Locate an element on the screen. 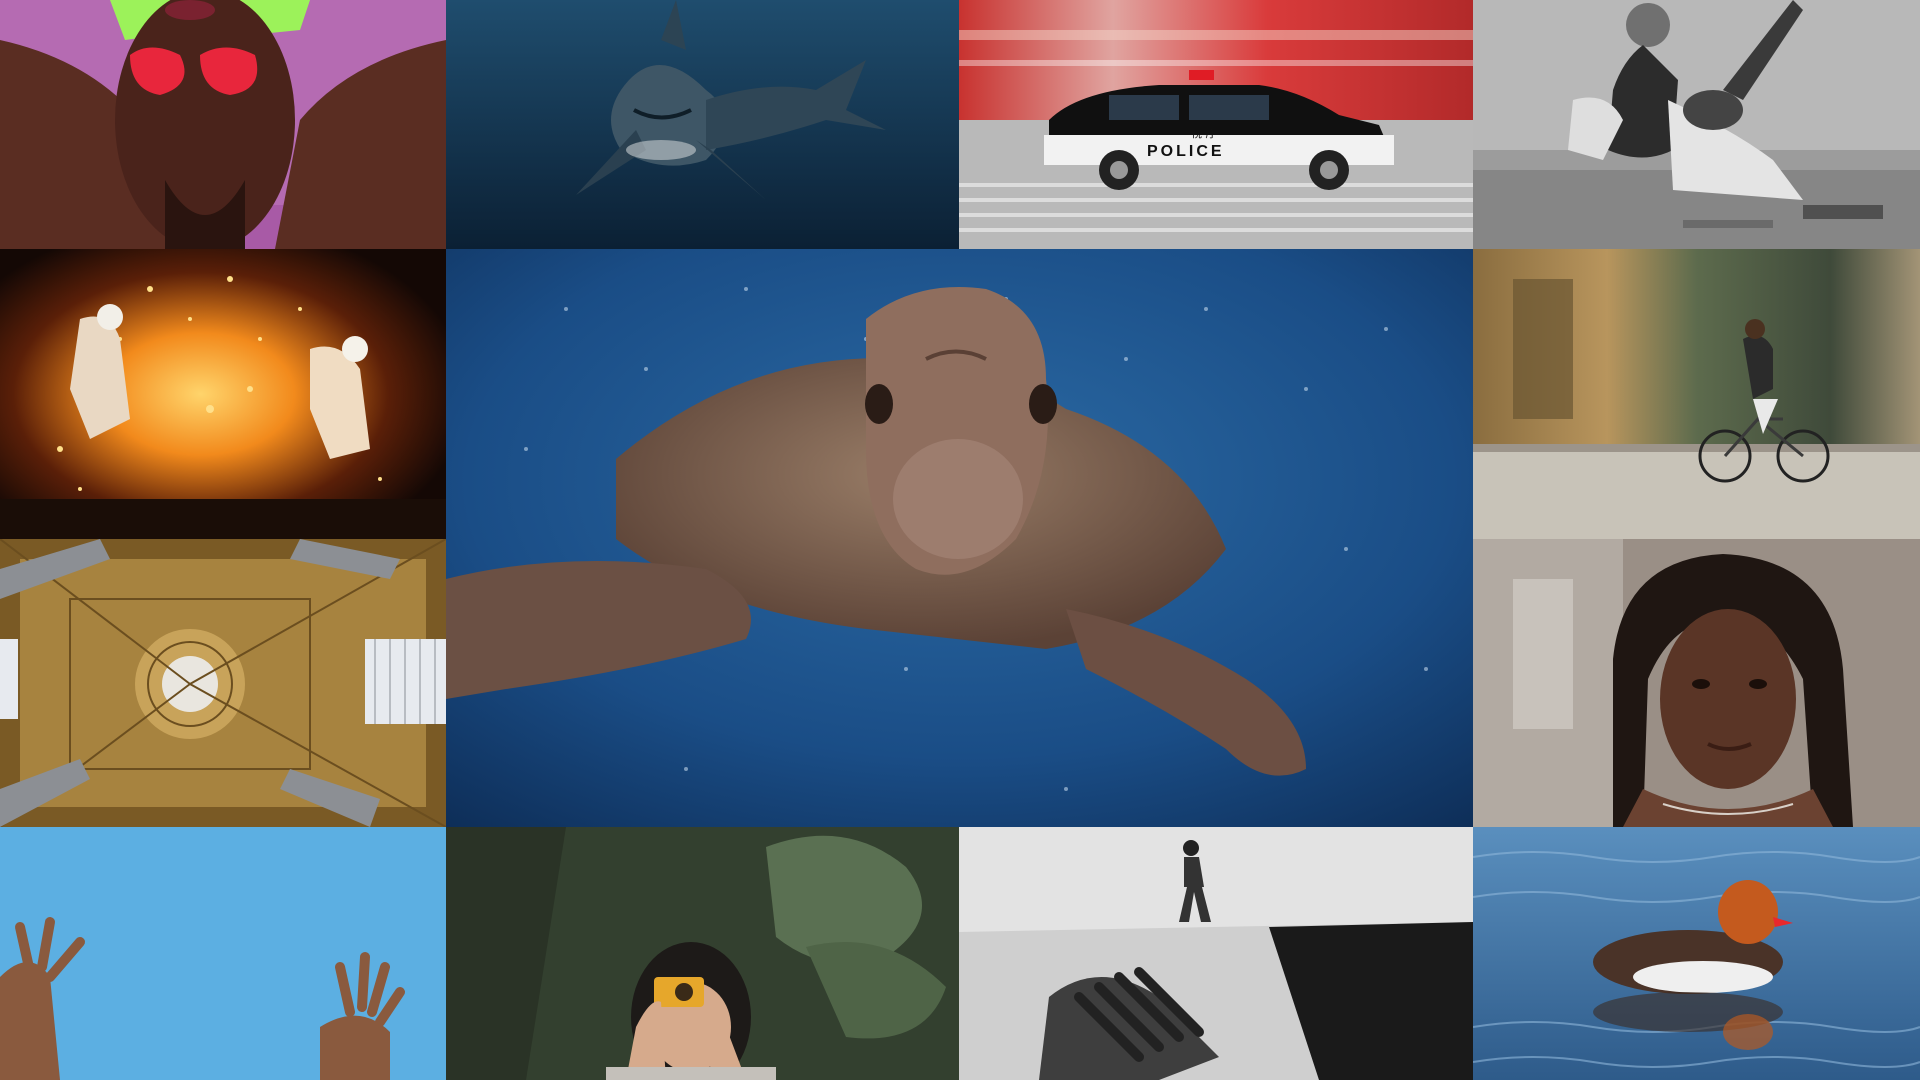 The image size is (1920, 1080). tile-cyclist is located at coordinates (1696, 394).